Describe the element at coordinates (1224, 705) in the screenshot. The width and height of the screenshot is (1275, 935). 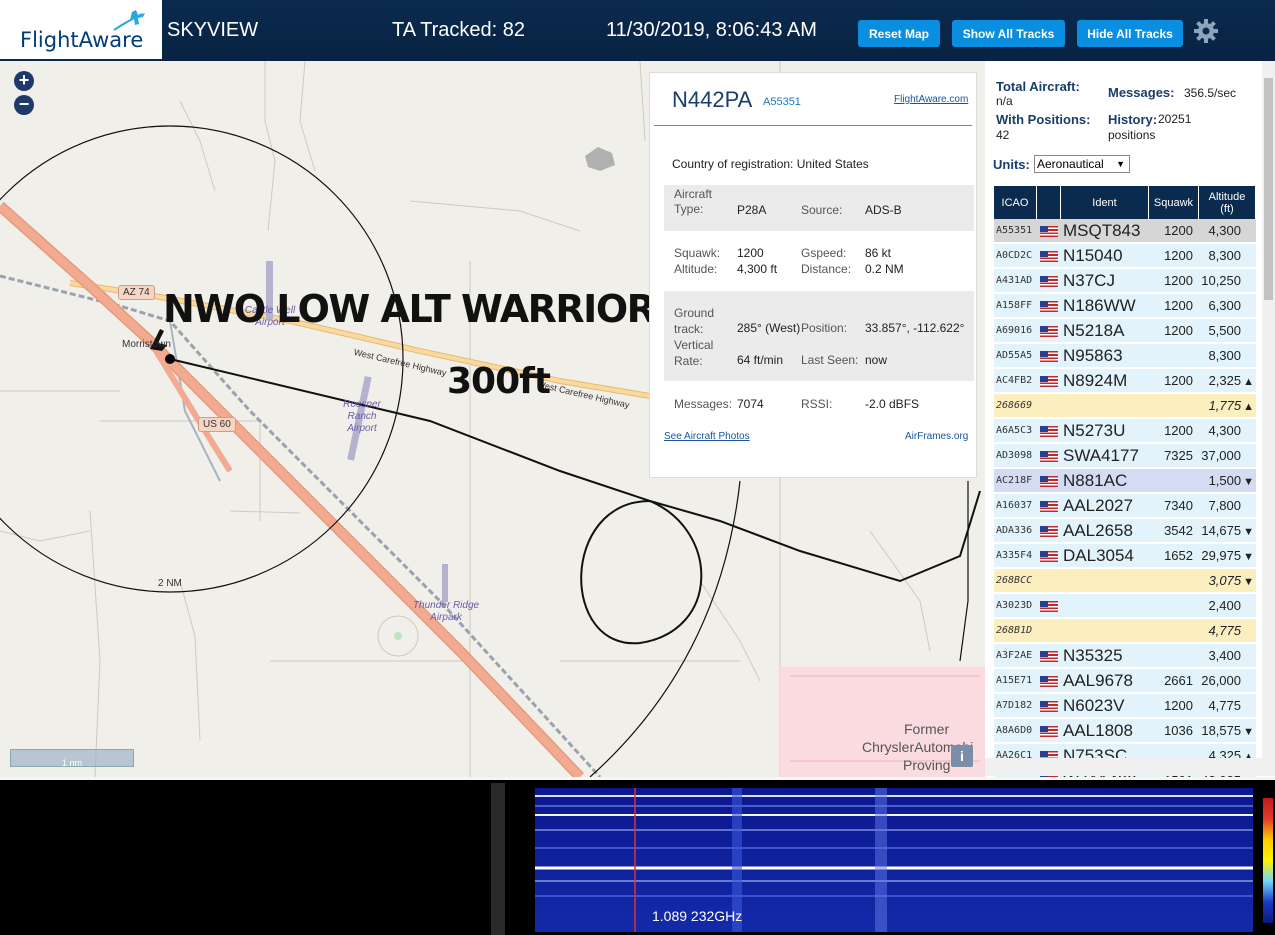
I see `altitude-value: 4,775` at that location.